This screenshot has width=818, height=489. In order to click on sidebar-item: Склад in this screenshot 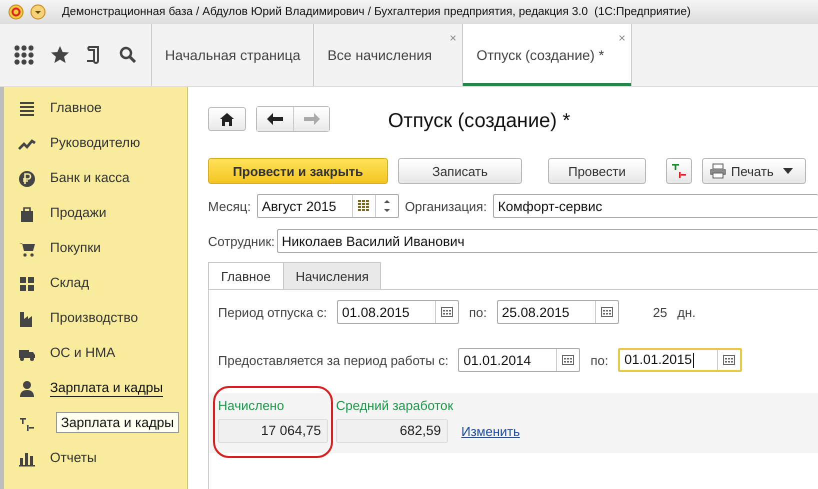, I will do `click(70, 283)`.